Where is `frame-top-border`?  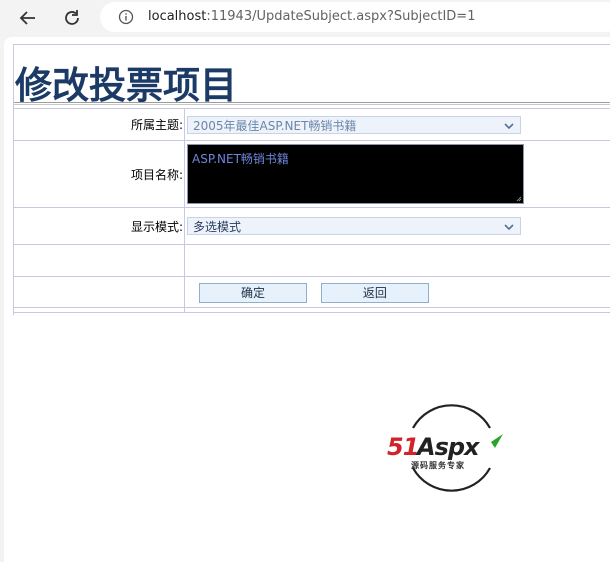 frame-top-border is located at coordinates (311, 44).